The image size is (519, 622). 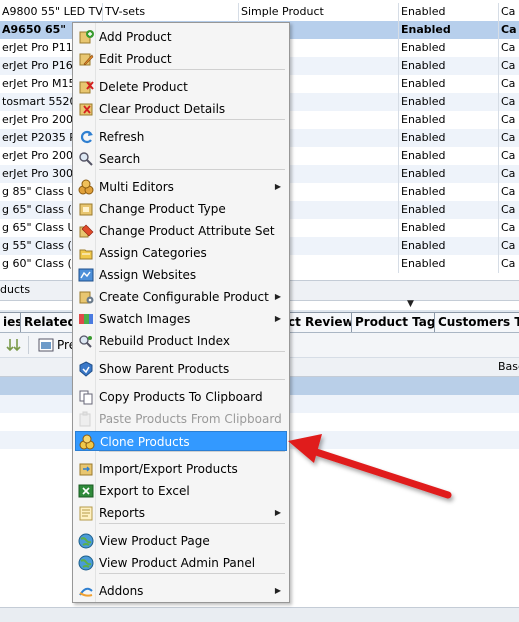 What do you see at coordinates (181, 37) in the screenshot?
I see `menu-item-add-product: Add Product` at bounding box center [181, 37].